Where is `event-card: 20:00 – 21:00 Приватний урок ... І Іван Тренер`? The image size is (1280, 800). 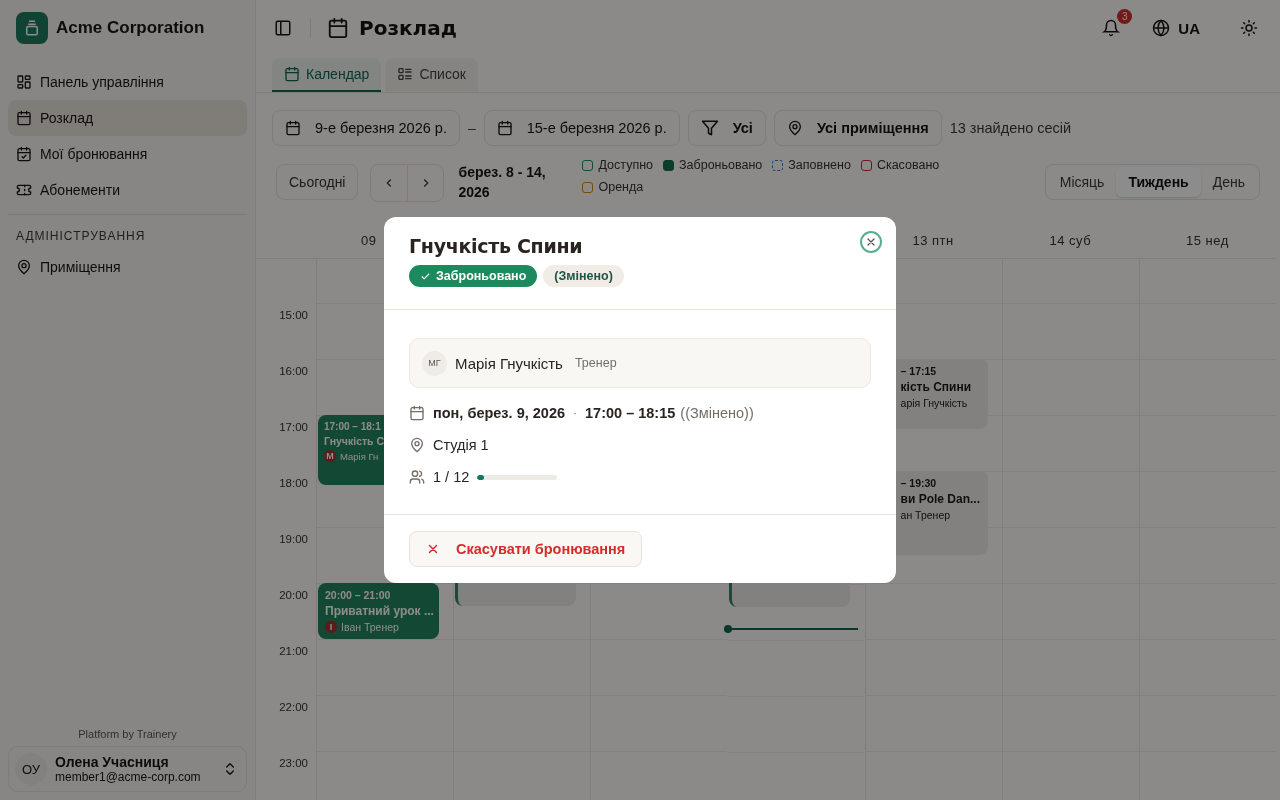 event-card: 20:00 – 21:00 Приватний урок ... І Іван Тренер is located at coordinates (379, 611).